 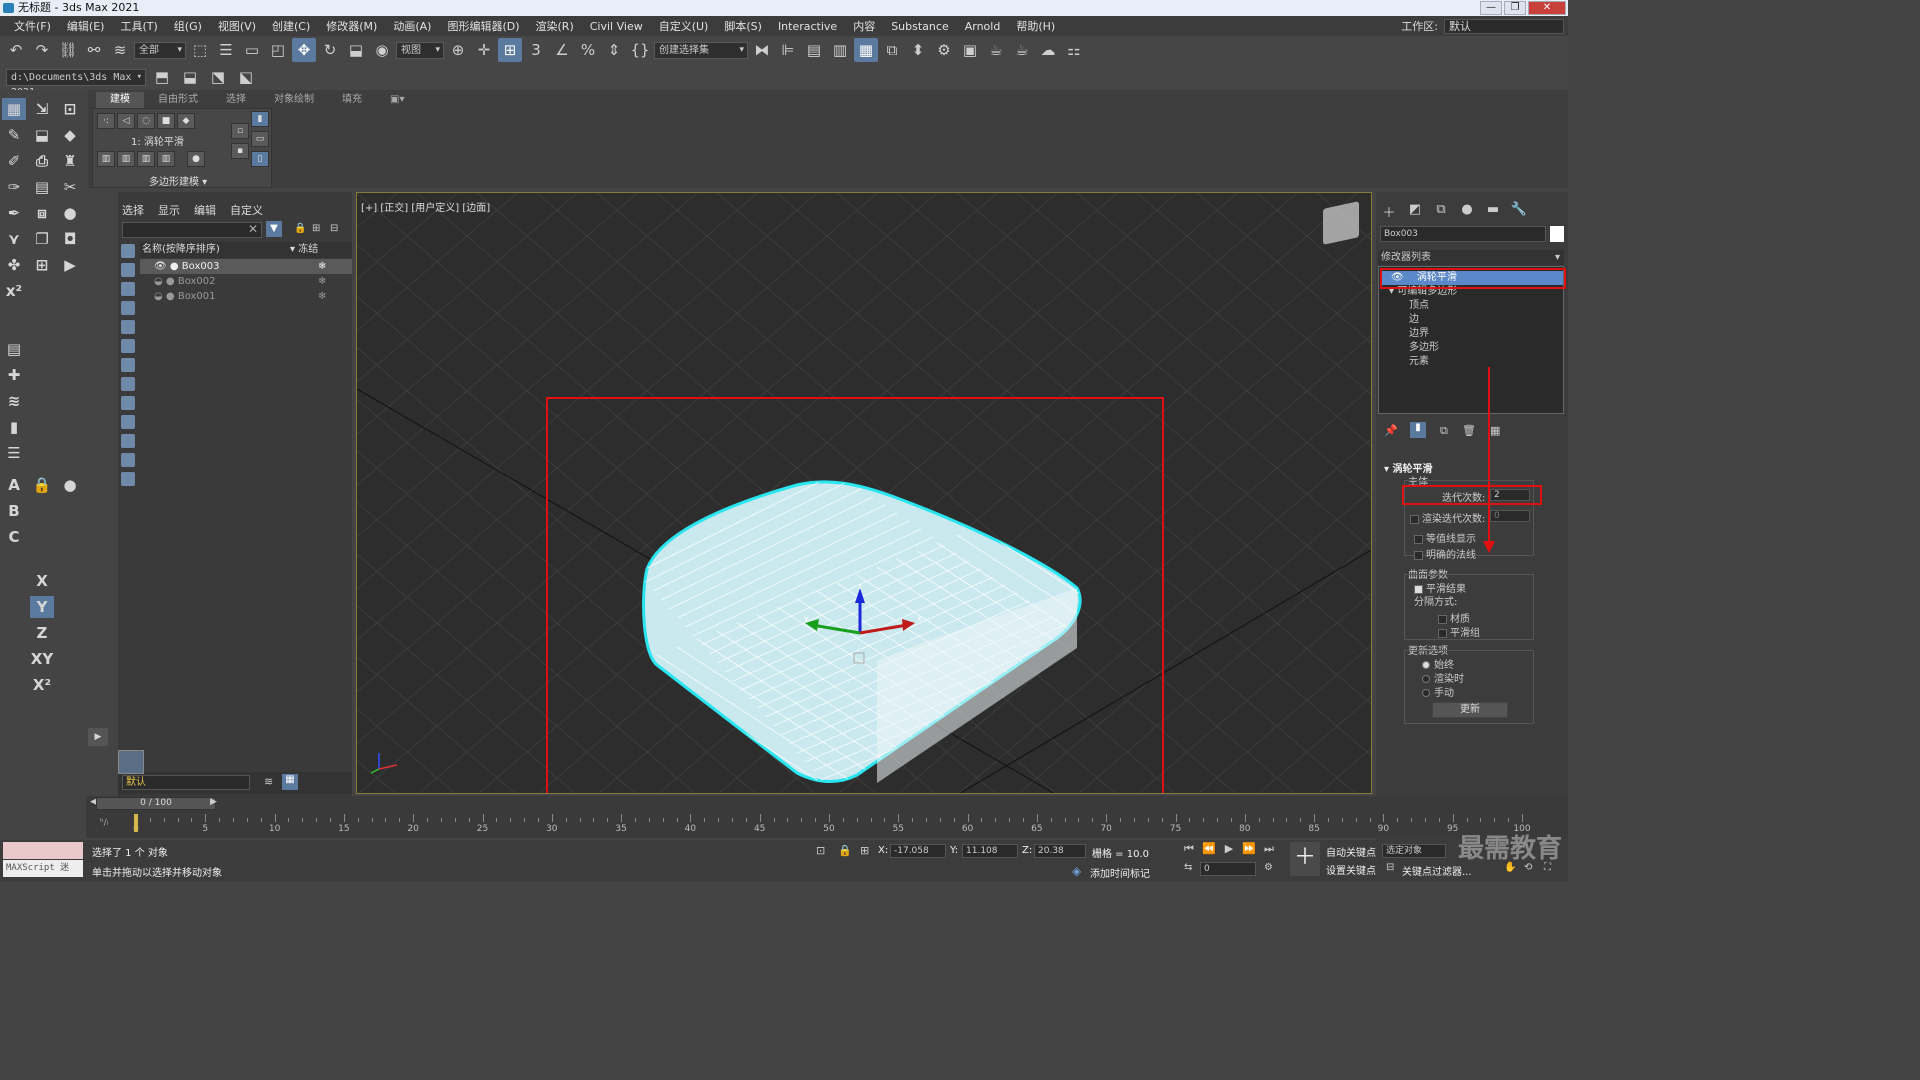 What do you see at coordinates (14, 453) in the screenshot?
I see `layers-icon: ☰` at bounding box center [14, 453].